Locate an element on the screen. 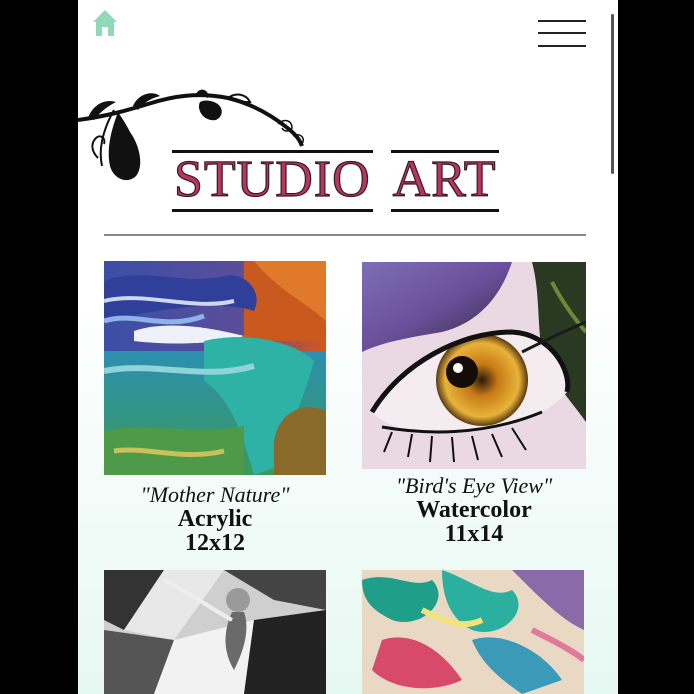 Image resolution: width=694 pixels, height=694 pixels. artwork-title: "Bird's Eye View" is located at coordinates (474, 485).